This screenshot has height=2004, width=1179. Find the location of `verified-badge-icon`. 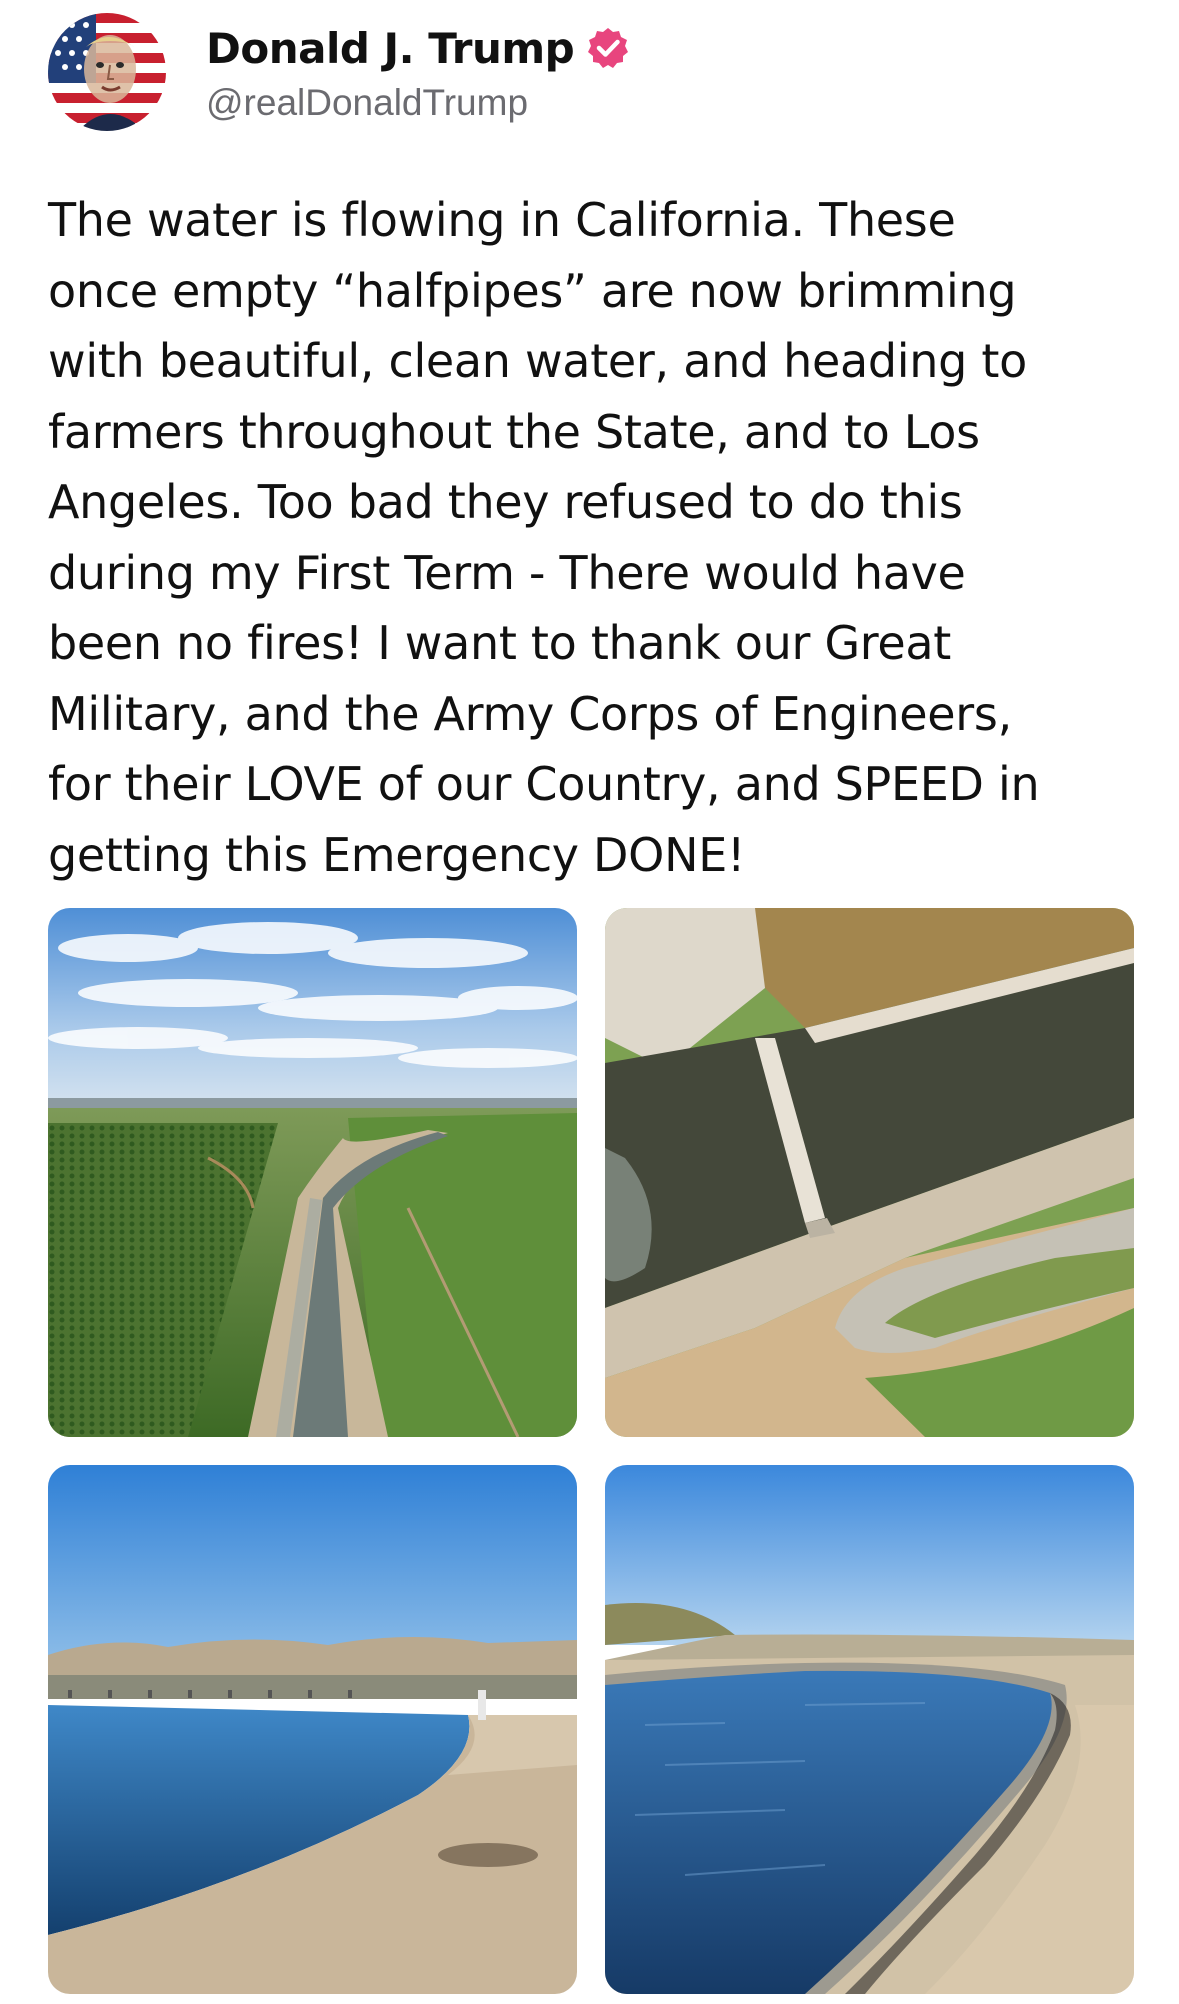

verified-badge-icon is located at coordinates (608, 48).